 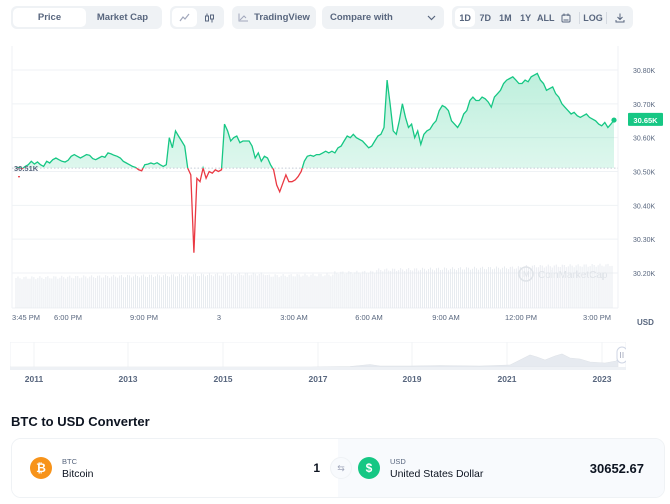 What do you see at coordinates (294, 317) in the screenshot?
I see `x-tick-label: 3:00 AM` at bounding box center [294, 317].